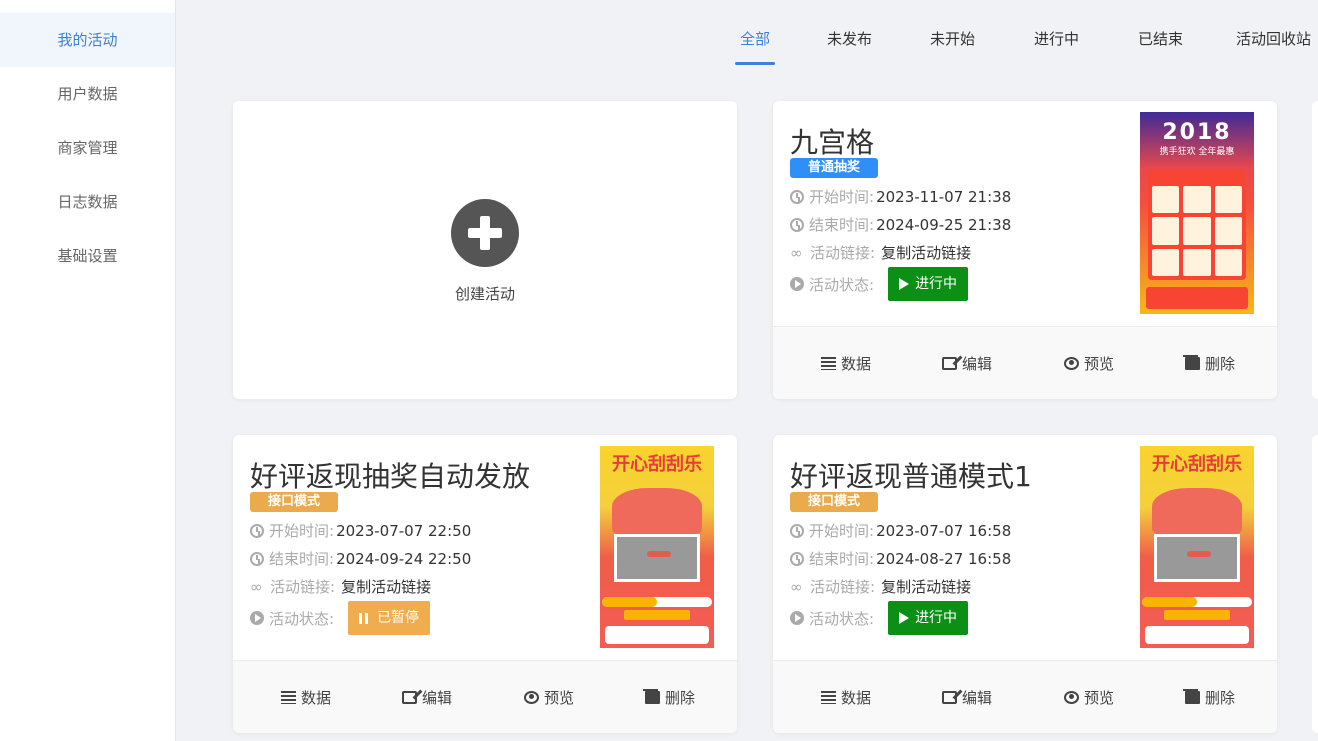  I want to click on status-label: 活动状态:, so click(842, 284).